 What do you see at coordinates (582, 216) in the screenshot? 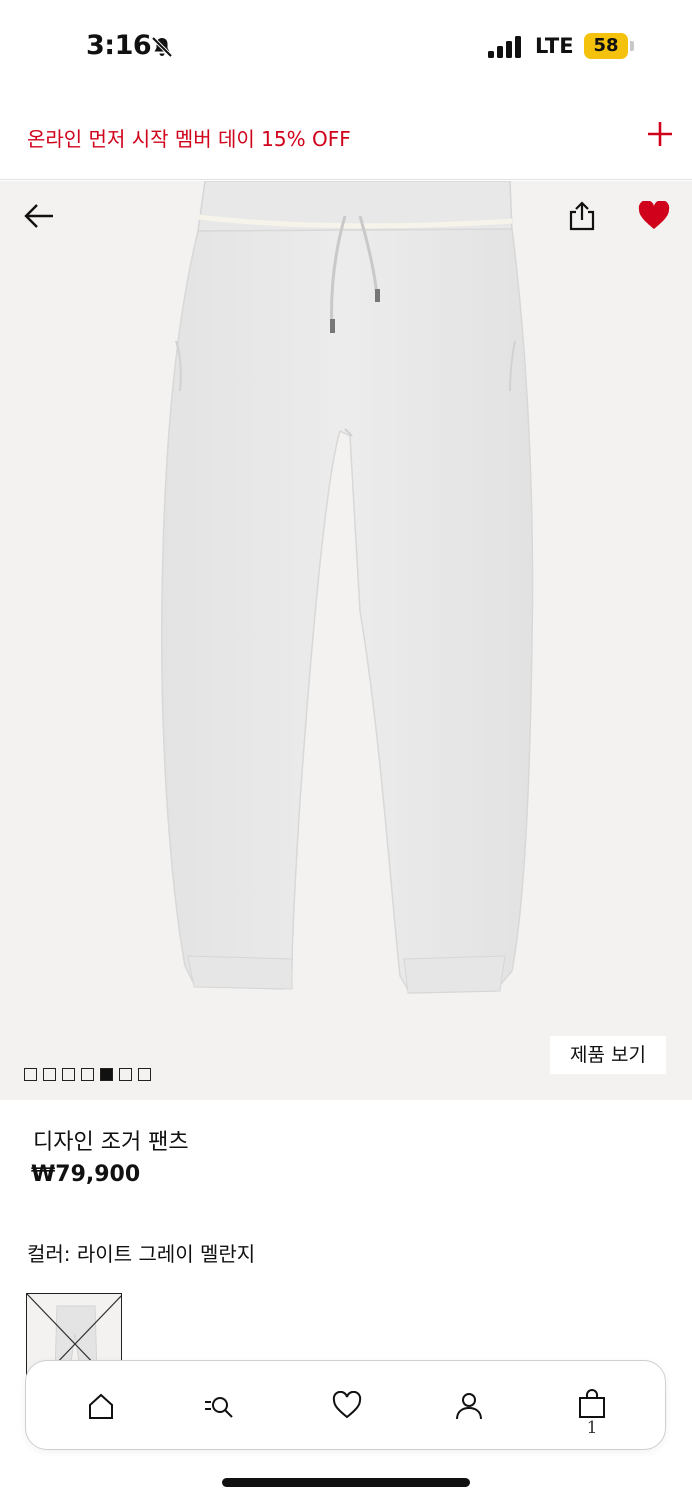
I see `share-icon` at bounding box center [582, 216].